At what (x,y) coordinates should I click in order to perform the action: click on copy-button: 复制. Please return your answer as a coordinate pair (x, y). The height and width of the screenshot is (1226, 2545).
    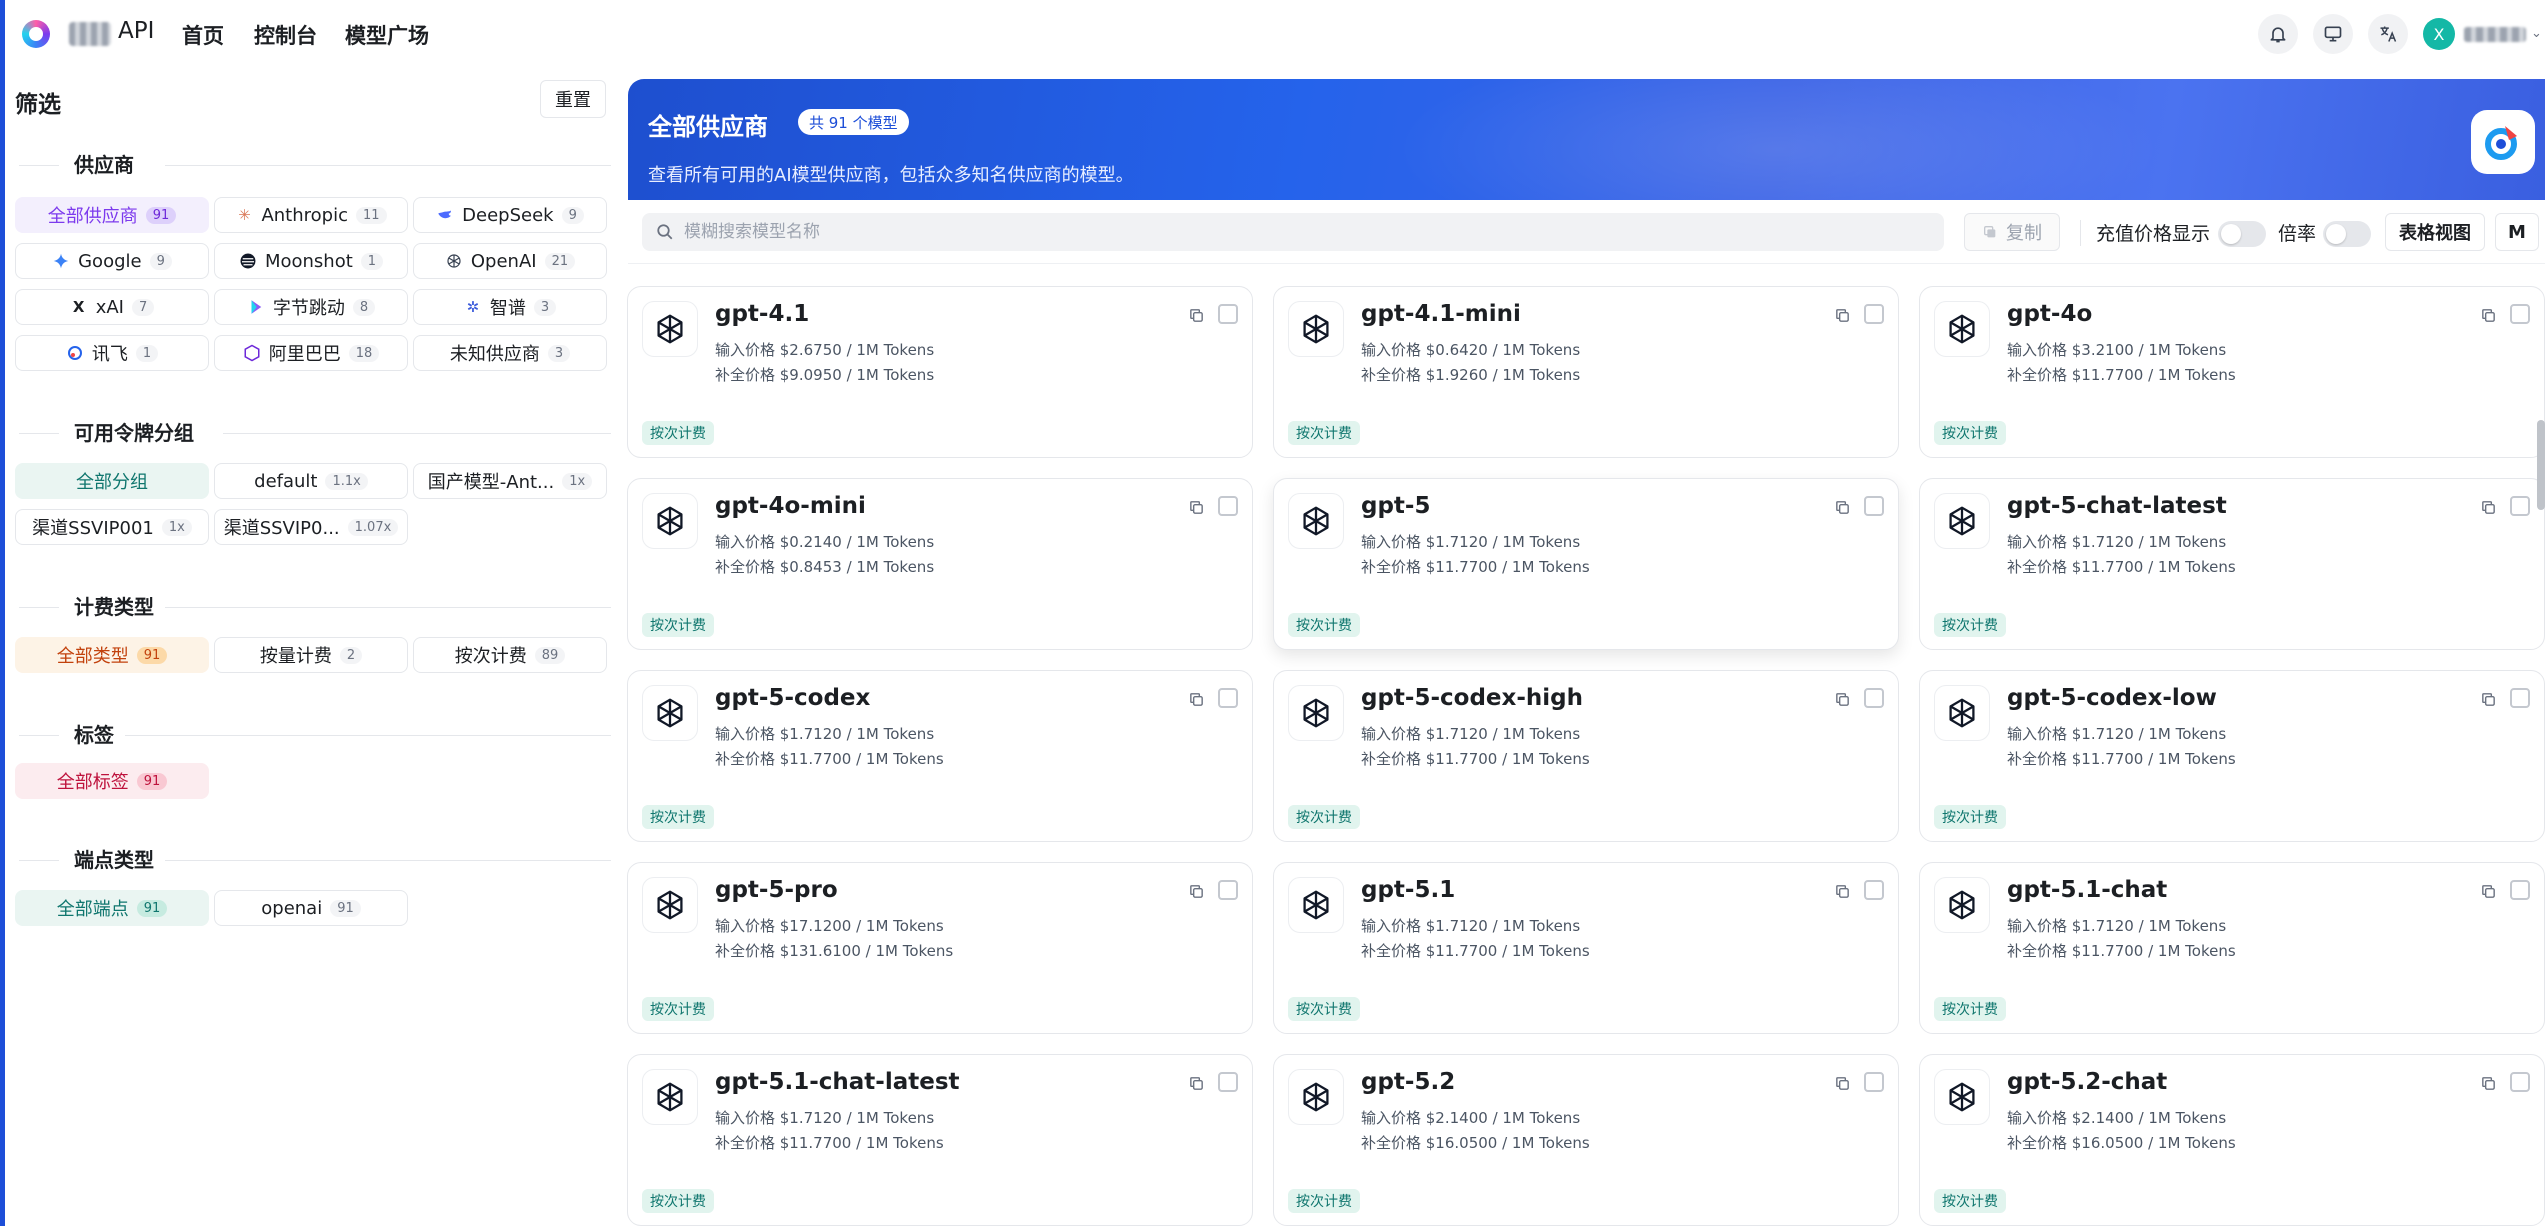
    Looking at the image, I should click on (2012, 232).